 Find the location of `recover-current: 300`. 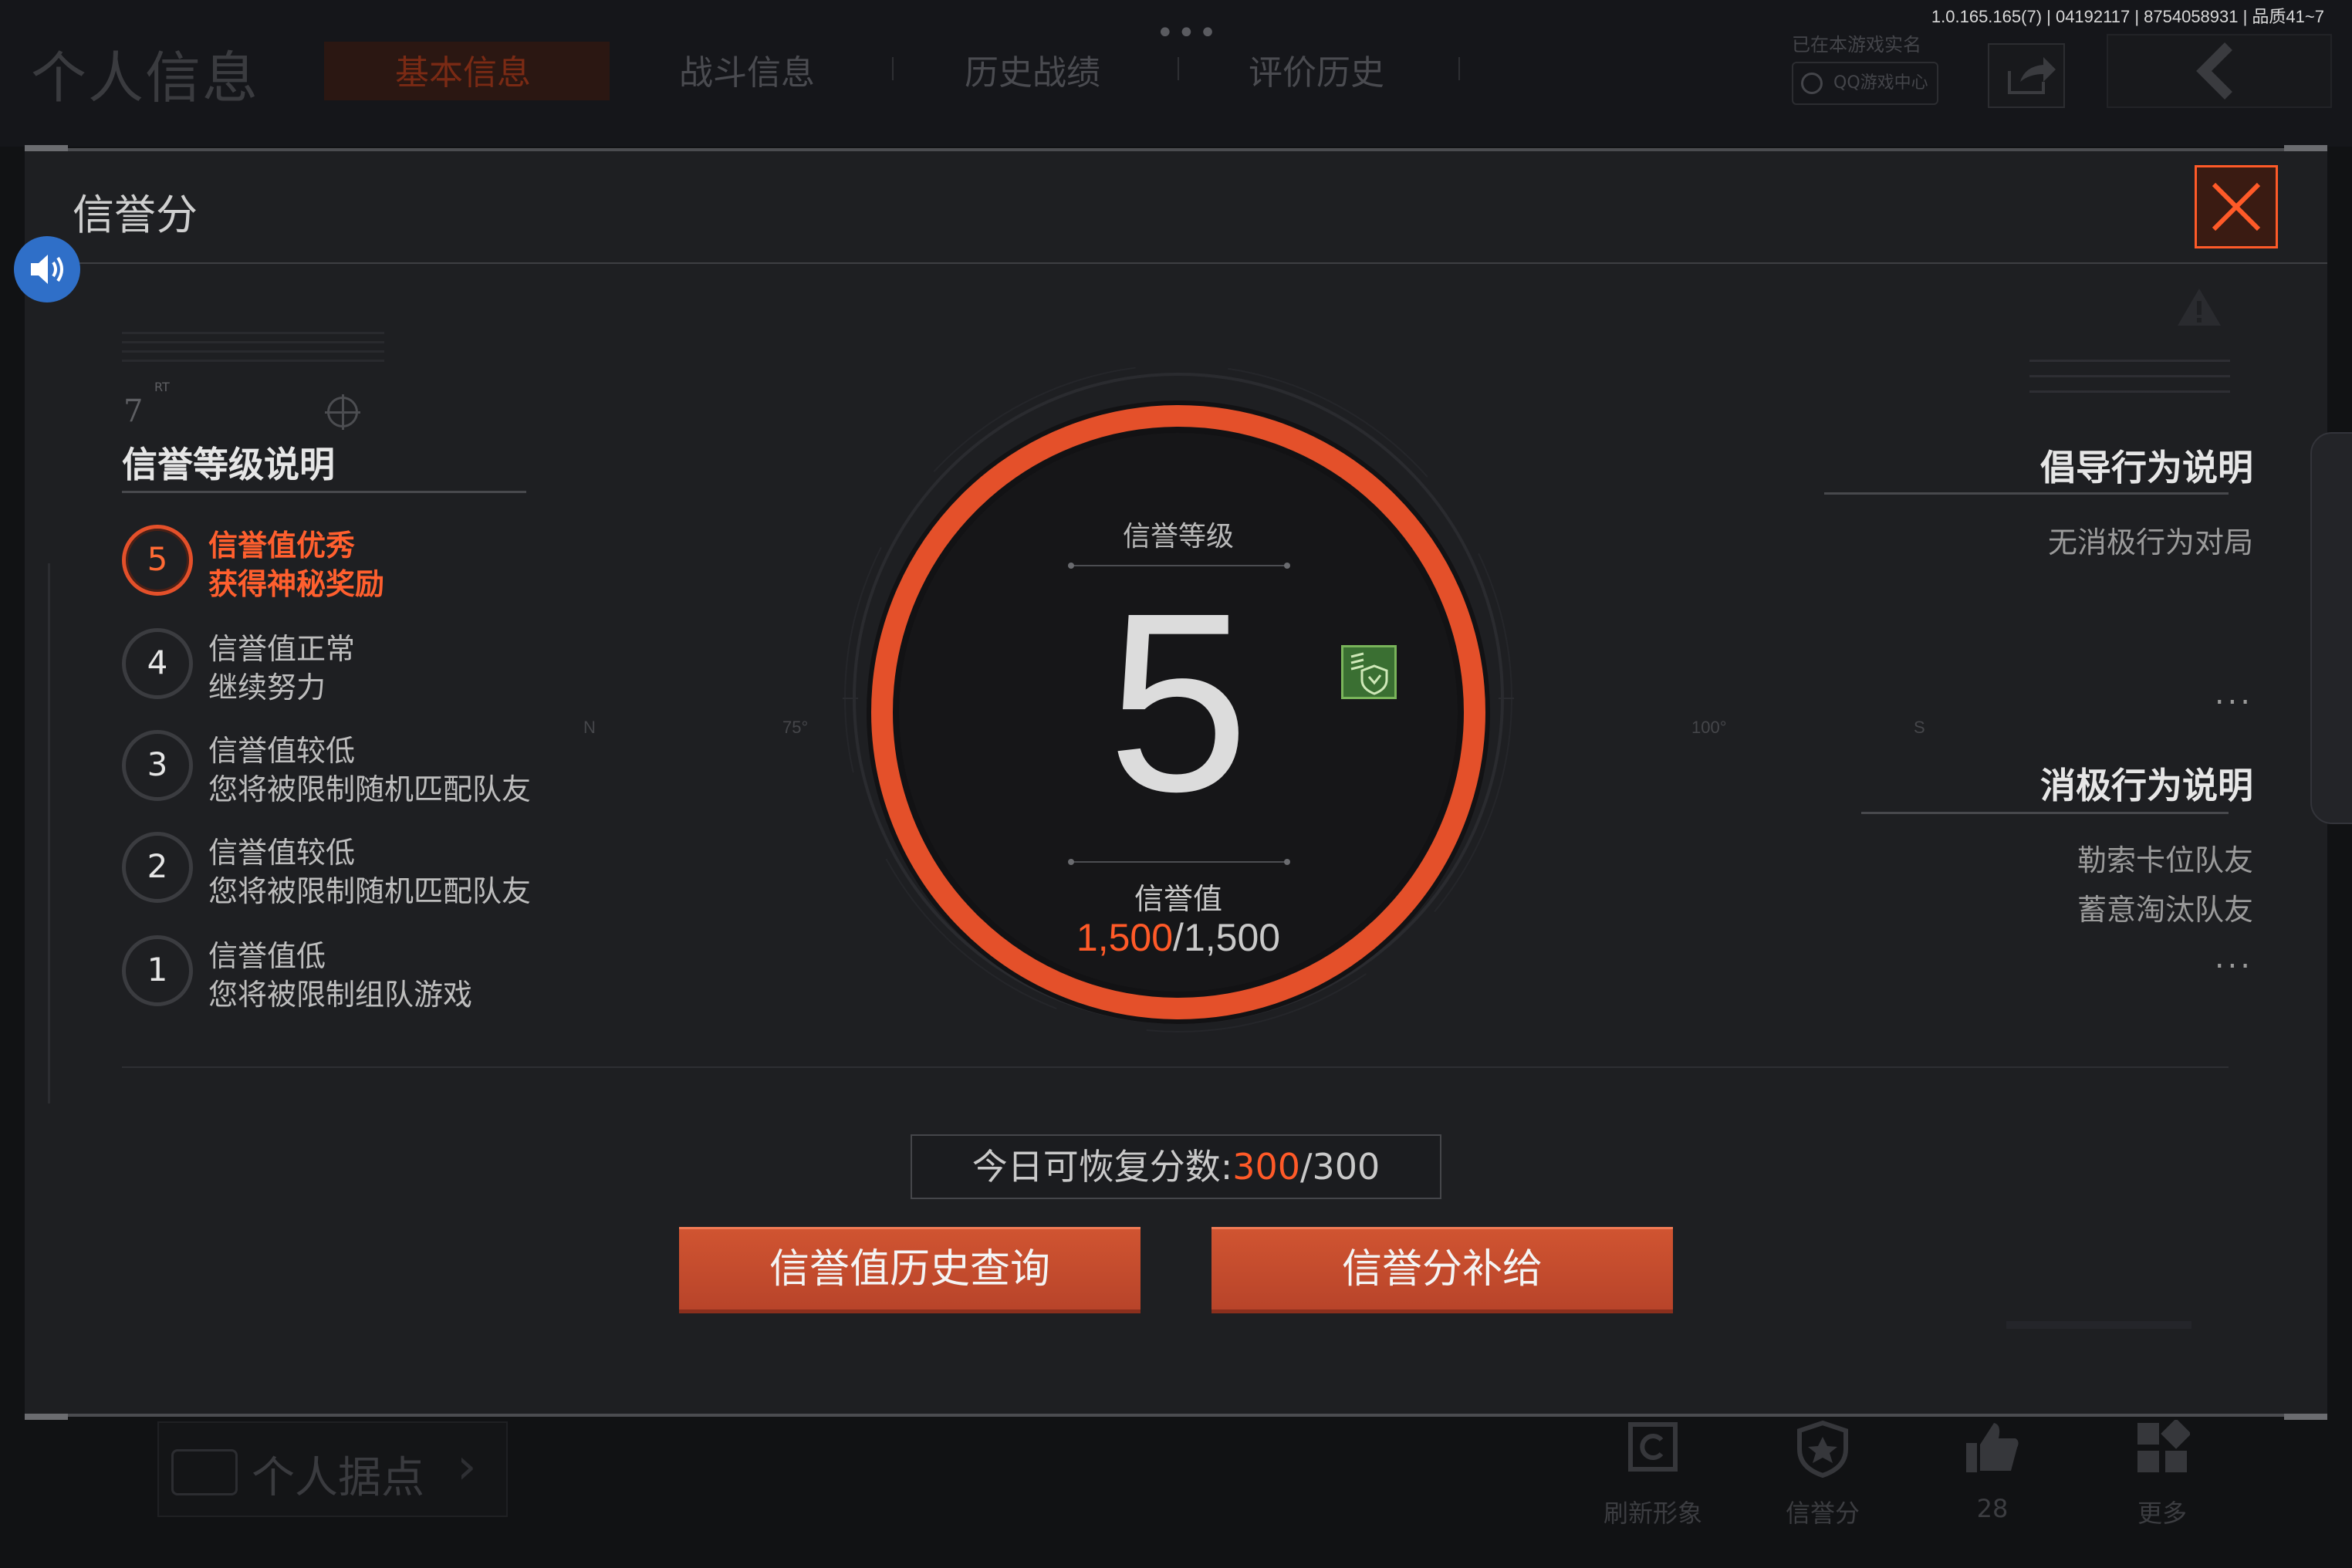

recover-current: 300 is located at coordinates (1266, 1167).